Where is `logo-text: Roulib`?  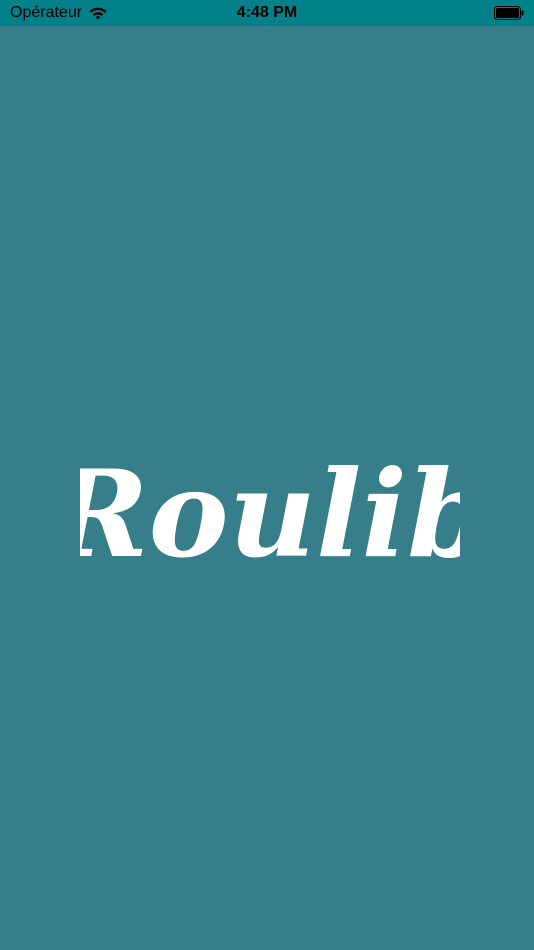 logo-text: Roulib is located at coordinates (270, 514).